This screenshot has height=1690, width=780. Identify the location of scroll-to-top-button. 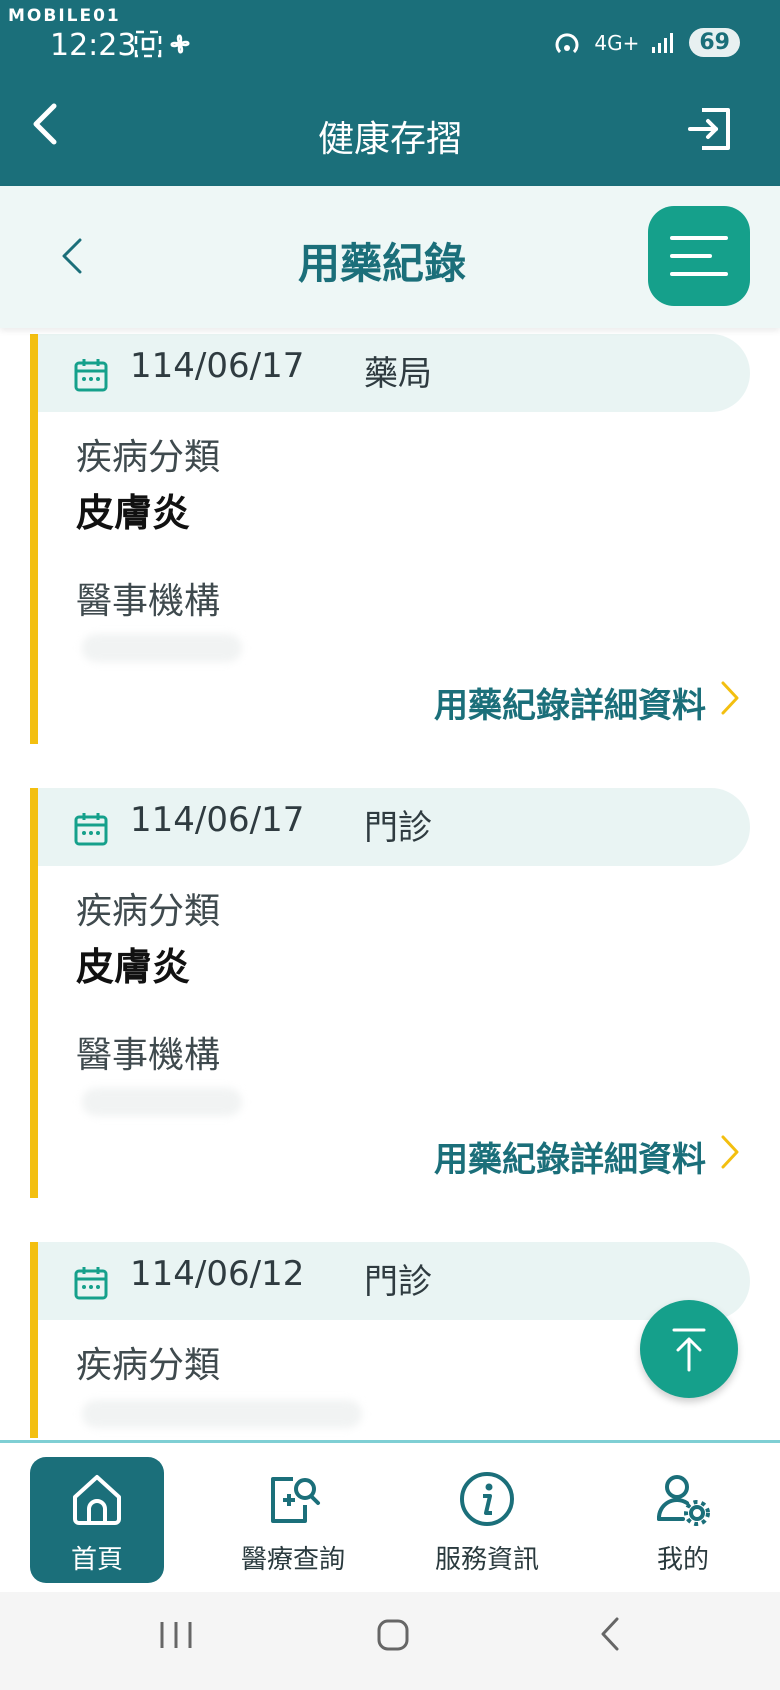
(689, 1349).